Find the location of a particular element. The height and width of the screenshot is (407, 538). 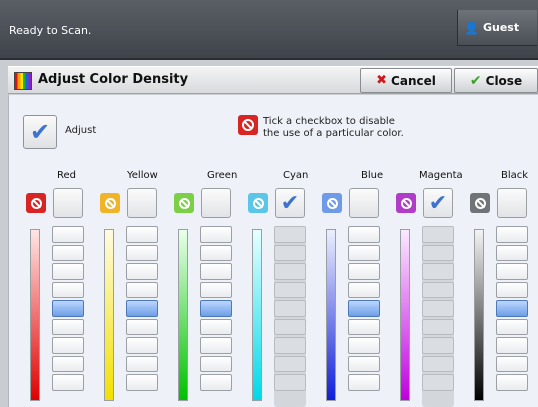

dialog-header: Adjust Color Density ✖ Cancel ✔ Close is located at coordinates (273, 80).